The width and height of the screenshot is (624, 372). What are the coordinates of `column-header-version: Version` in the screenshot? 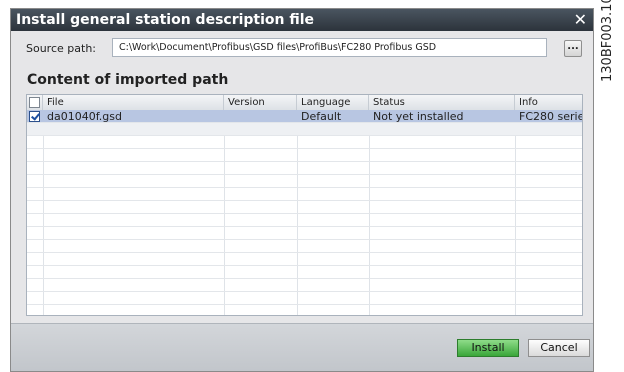 It's located at (260, 102).